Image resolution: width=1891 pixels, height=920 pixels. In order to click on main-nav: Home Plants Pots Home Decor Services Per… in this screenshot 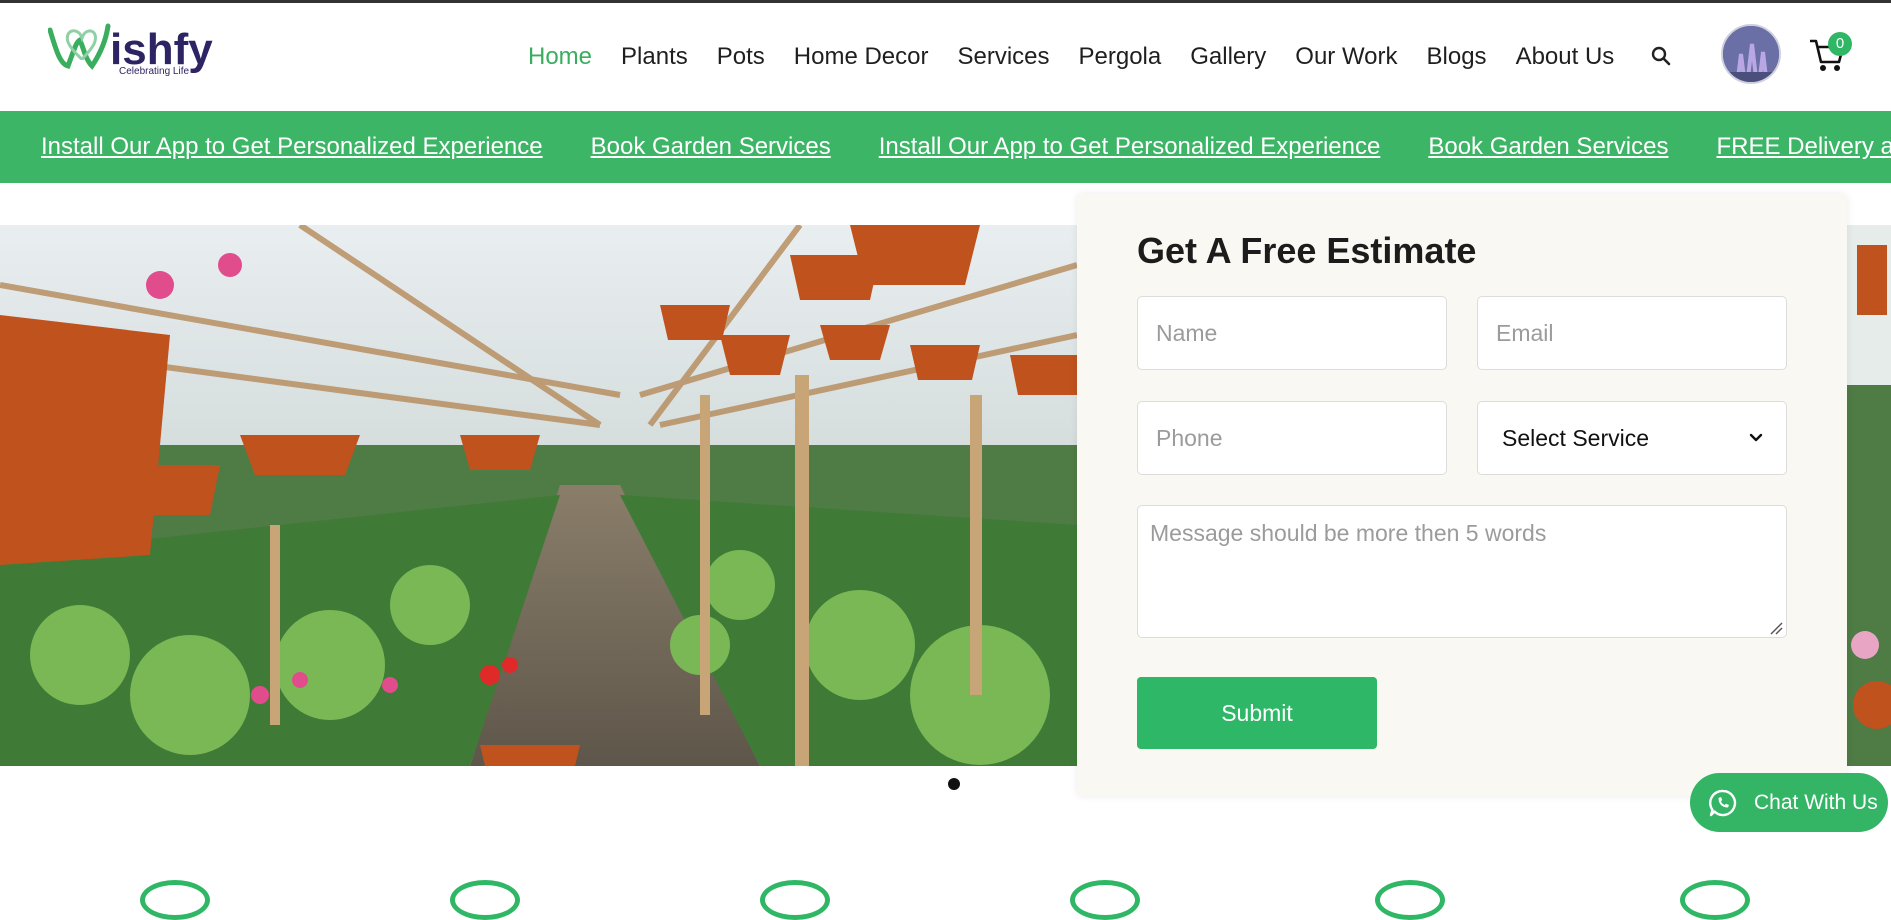, I will do `click(1085, 57)`.